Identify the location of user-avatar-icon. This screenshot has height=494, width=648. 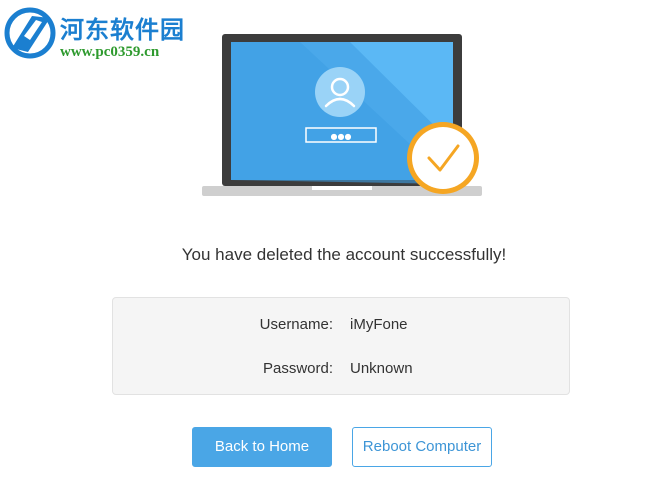
(340, 92).